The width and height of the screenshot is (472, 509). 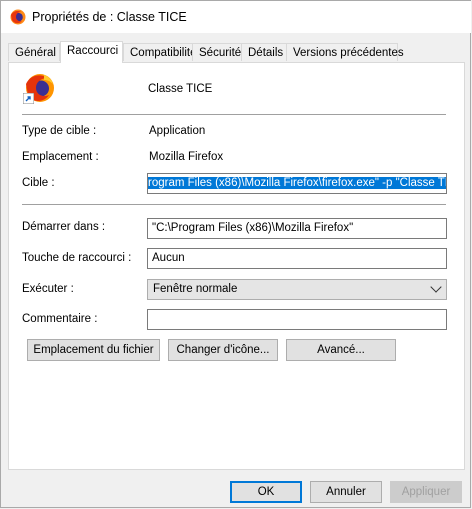 I want to click on hotkey-field: Aucun, so click(x=297, y=258).